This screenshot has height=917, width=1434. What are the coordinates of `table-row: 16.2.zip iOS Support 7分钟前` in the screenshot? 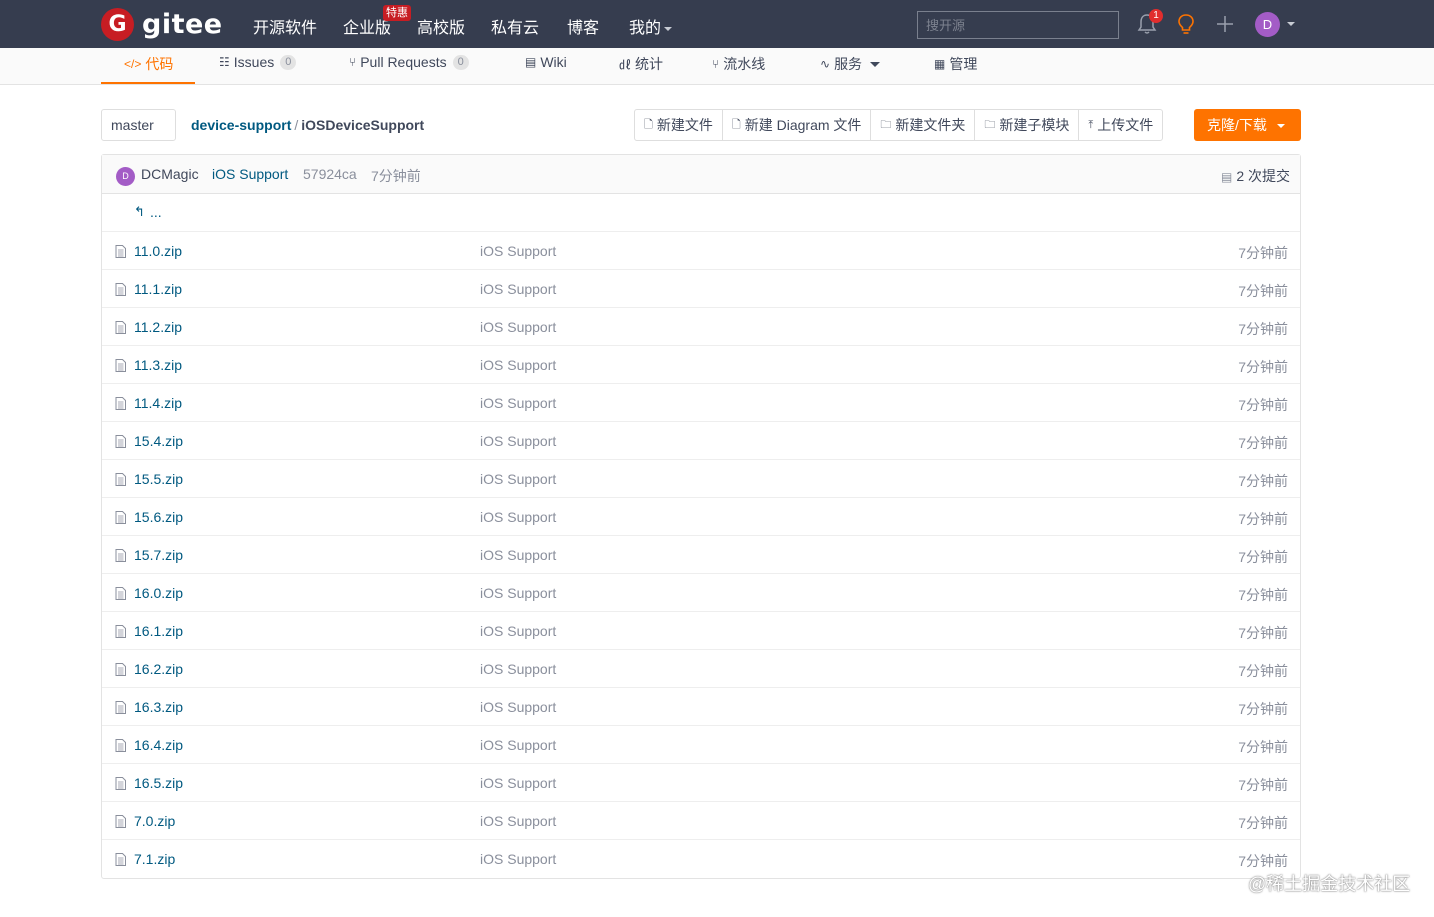 It's located at (701, 669).